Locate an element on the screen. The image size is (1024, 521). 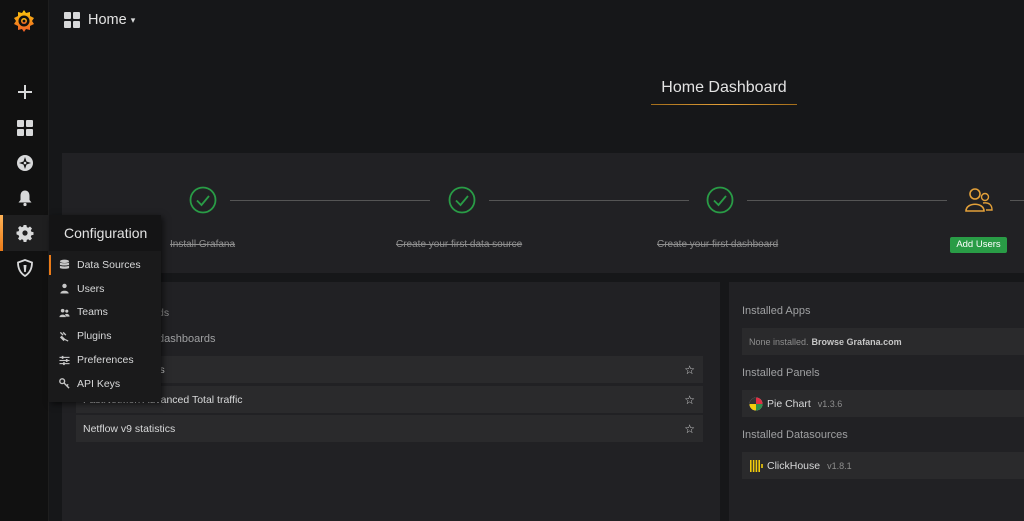
flyout-item-data-sources: Data Sources is located at coordinates (105, 265).